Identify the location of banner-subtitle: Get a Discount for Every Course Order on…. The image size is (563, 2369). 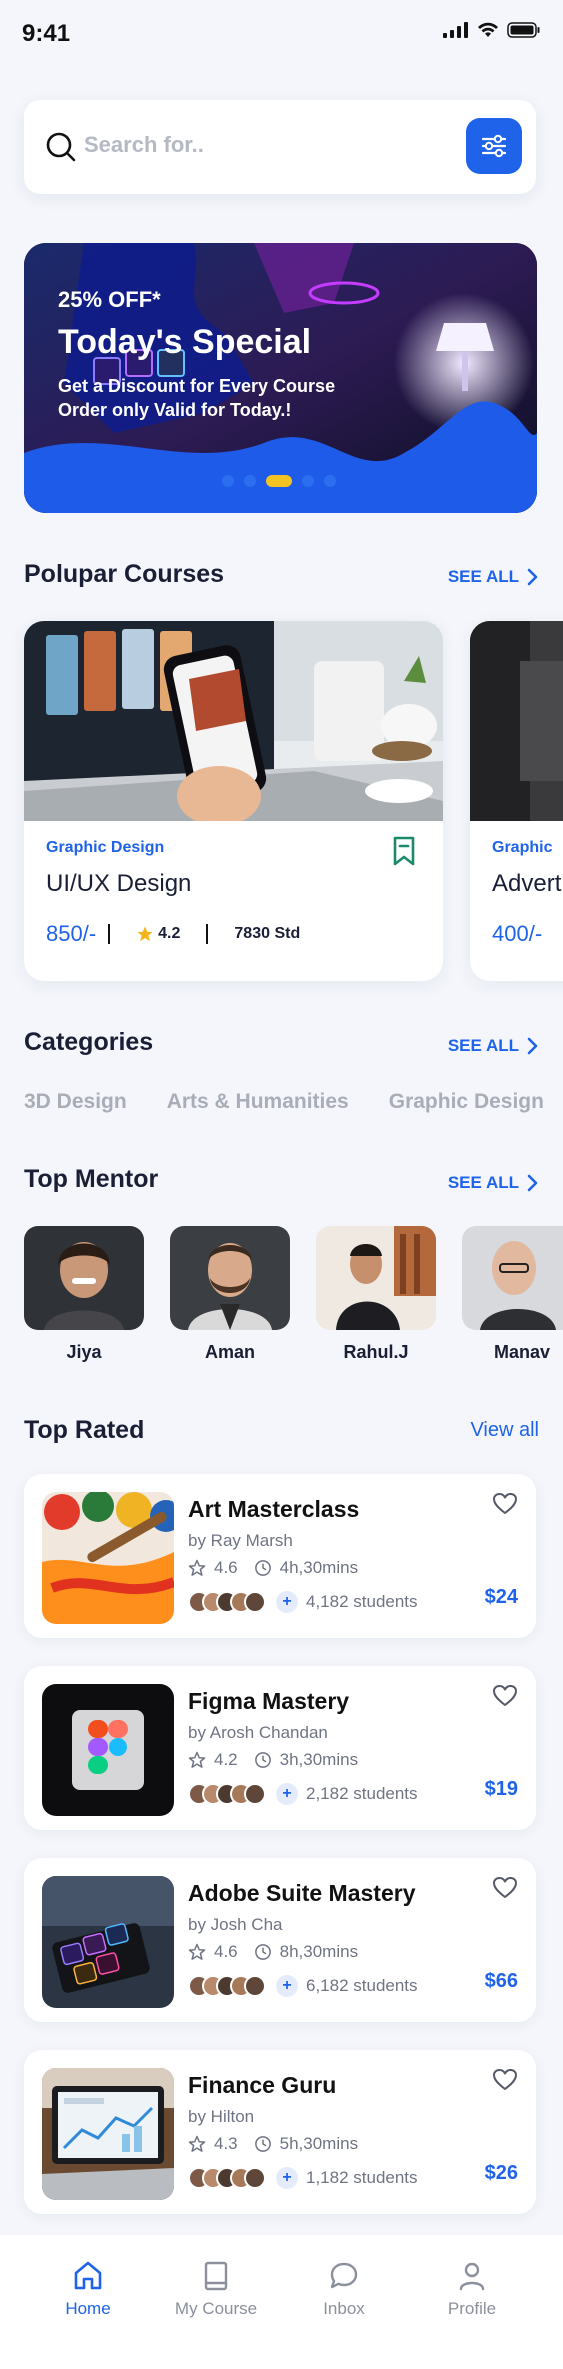
(197, 398).